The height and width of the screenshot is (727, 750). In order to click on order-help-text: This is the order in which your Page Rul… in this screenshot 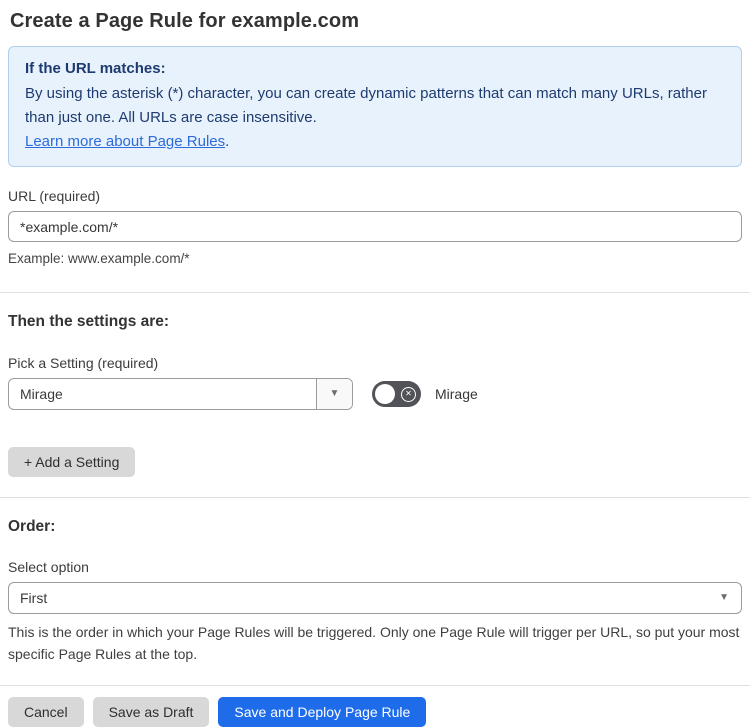, I will do `click(374, 643)`.